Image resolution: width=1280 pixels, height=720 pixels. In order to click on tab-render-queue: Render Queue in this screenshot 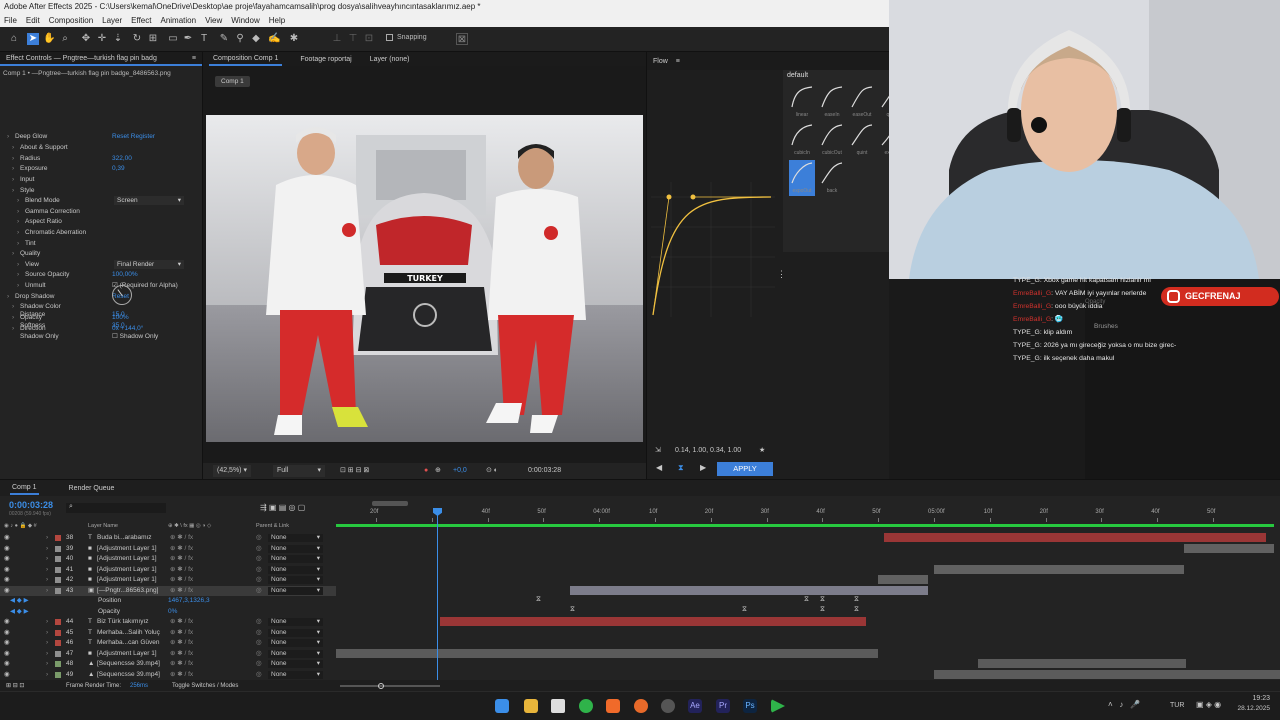, I will do `click(92, 488)`.